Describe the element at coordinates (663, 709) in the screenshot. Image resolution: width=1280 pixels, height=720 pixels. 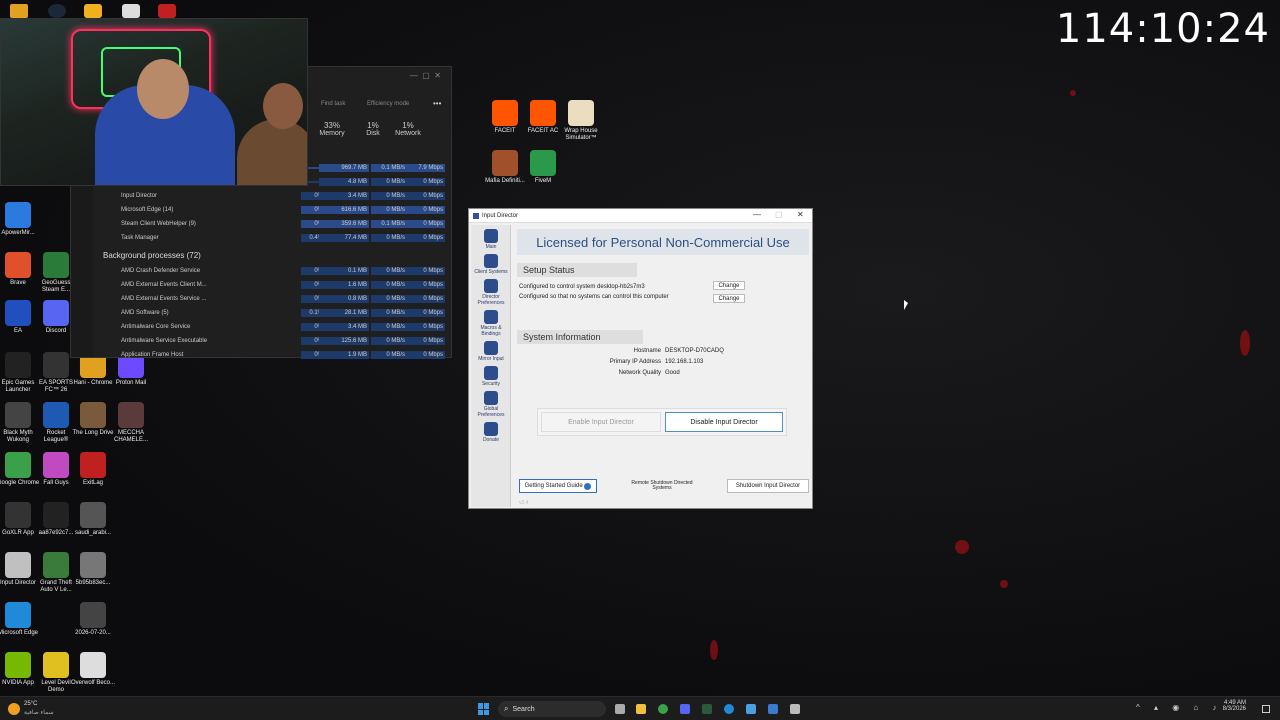
I see `chrome-icon` at that location.